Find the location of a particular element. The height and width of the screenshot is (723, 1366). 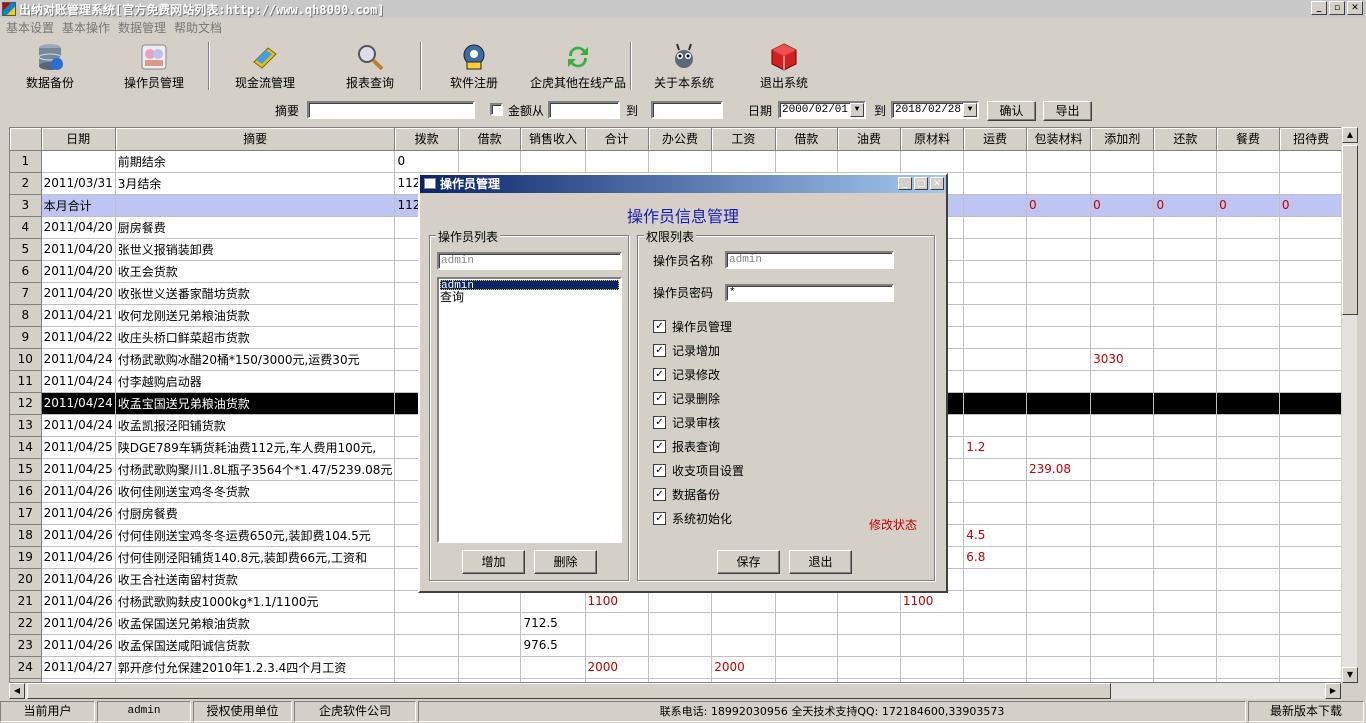

column-header: 油费 is located at coordinates (869, 139).